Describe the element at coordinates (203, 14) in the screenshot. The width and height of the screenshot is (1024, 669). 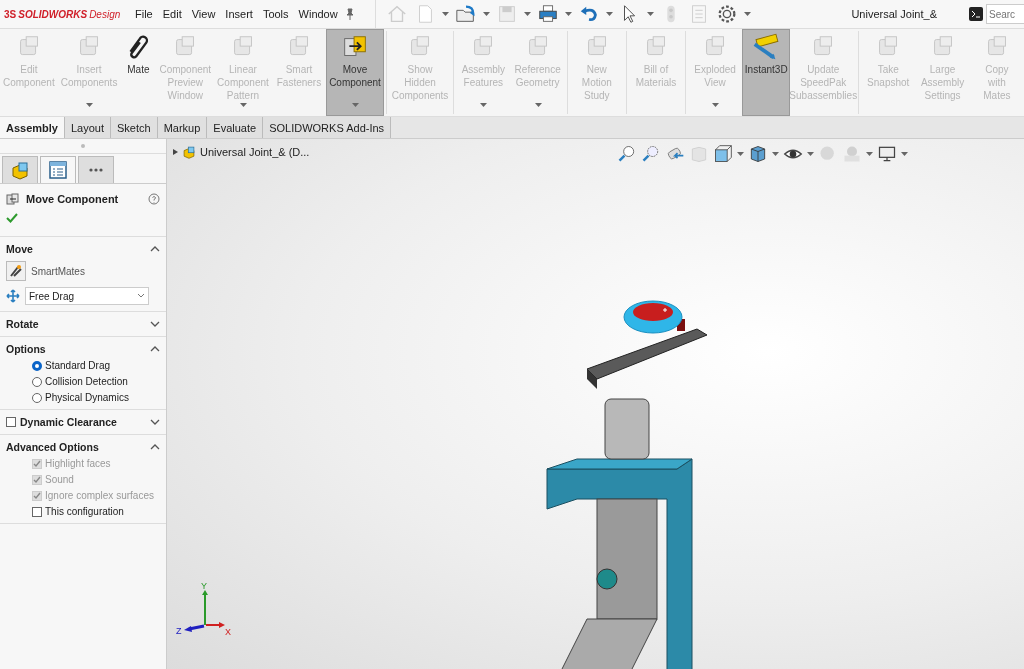
I see `menu-item: View` at that location.